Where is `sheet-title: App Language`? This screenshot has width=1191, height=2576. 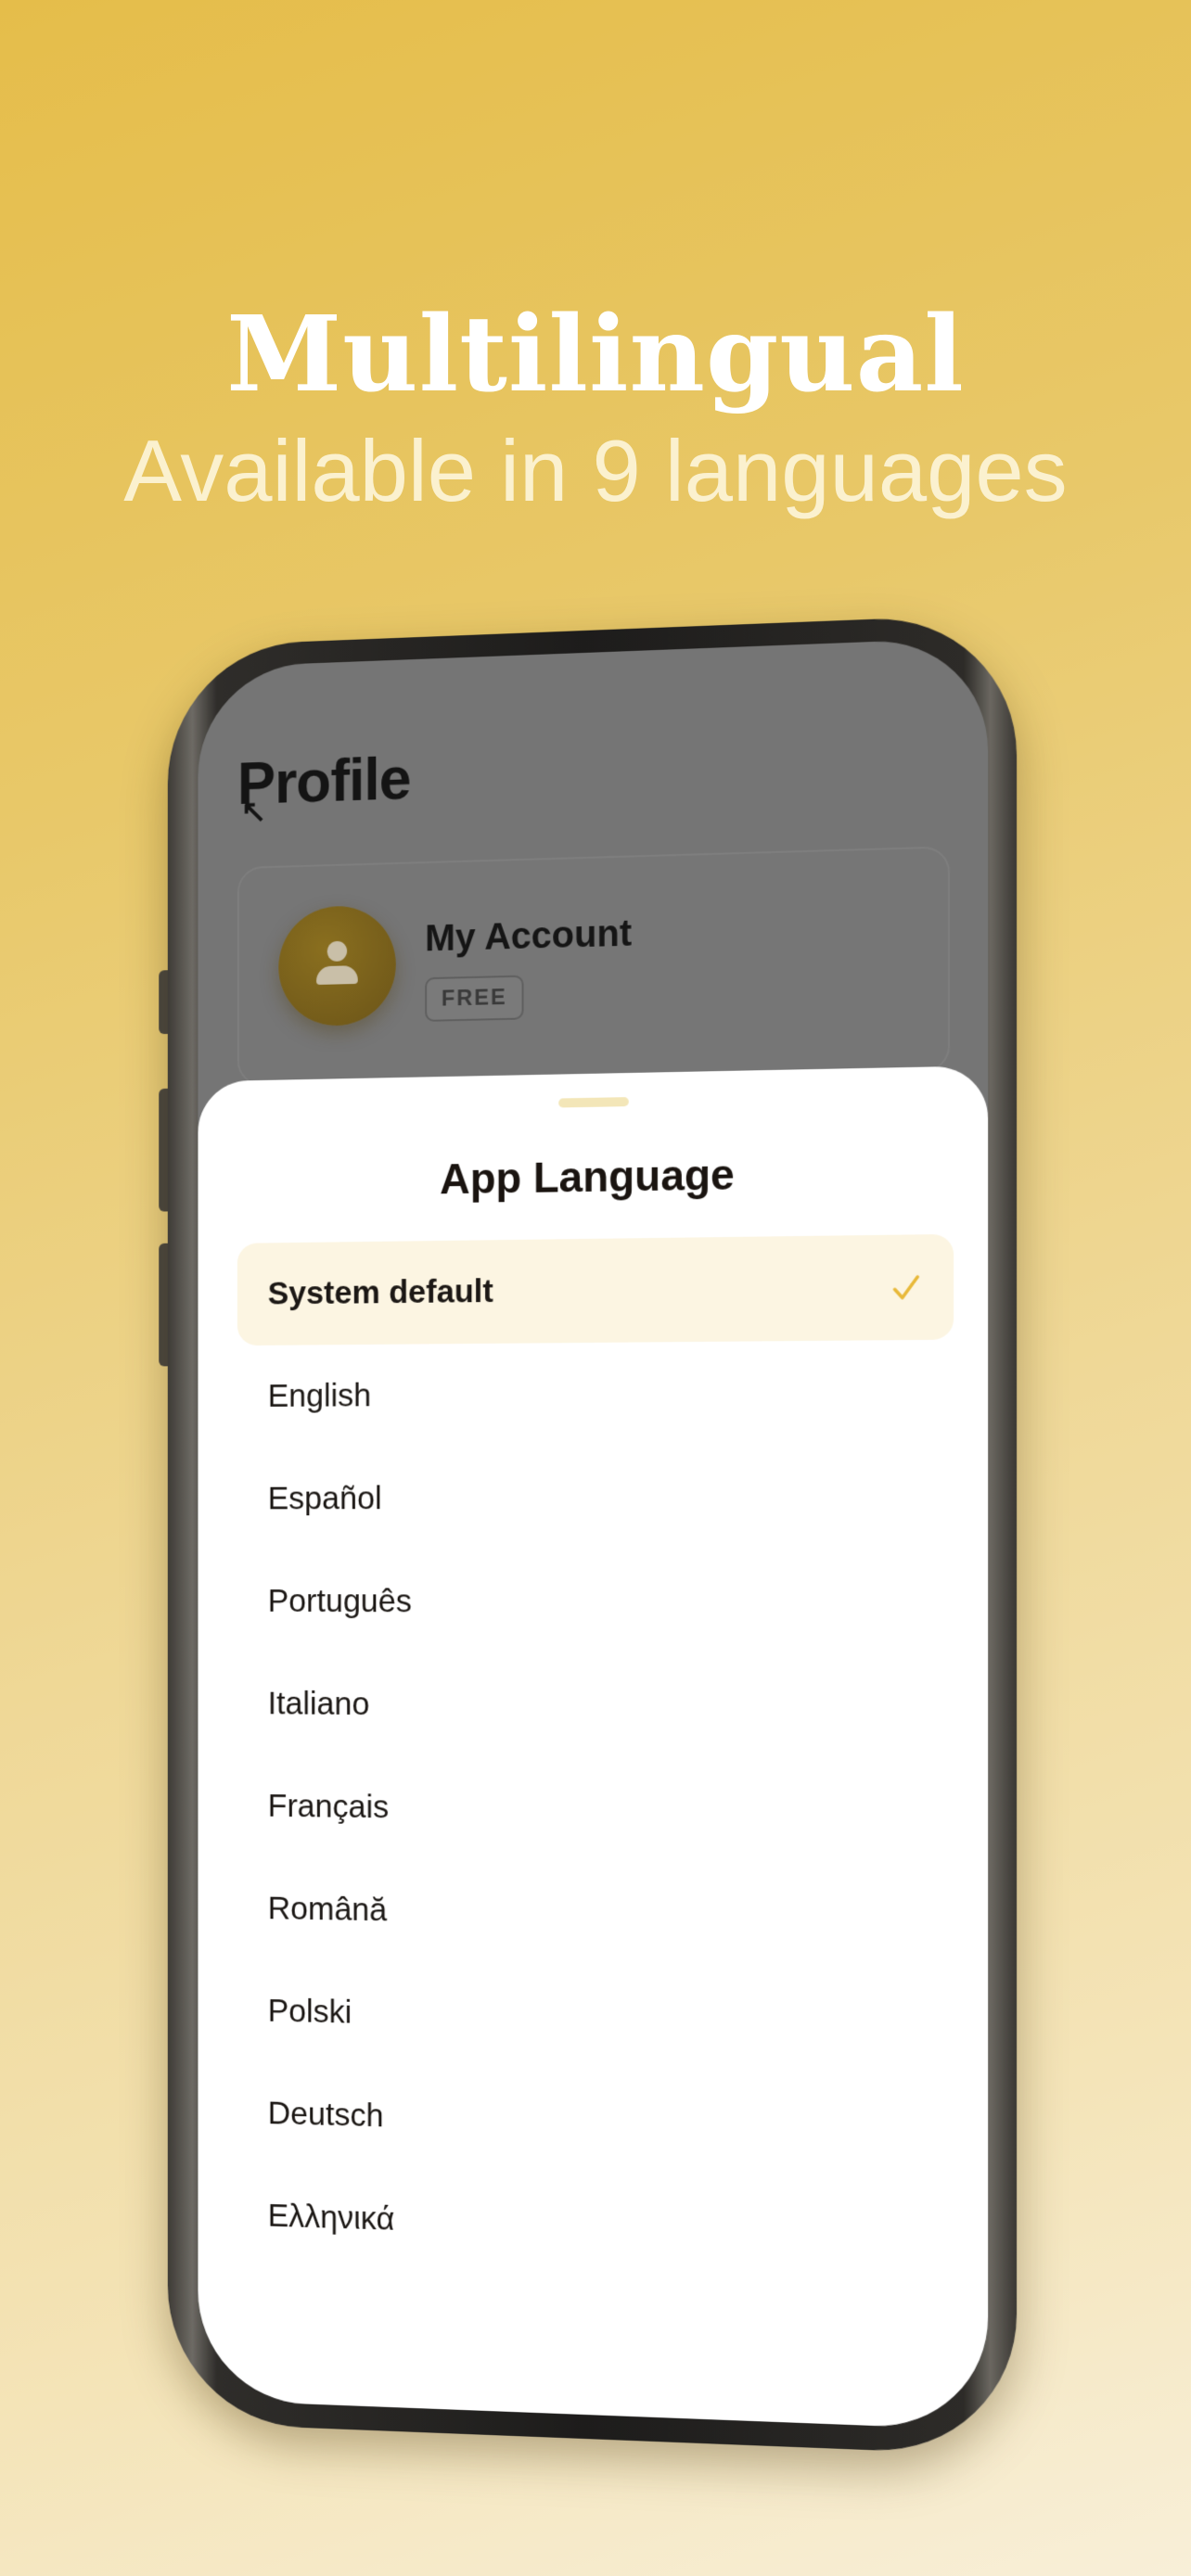
sheet-title: App Language is located at coordinates (593, 1176).